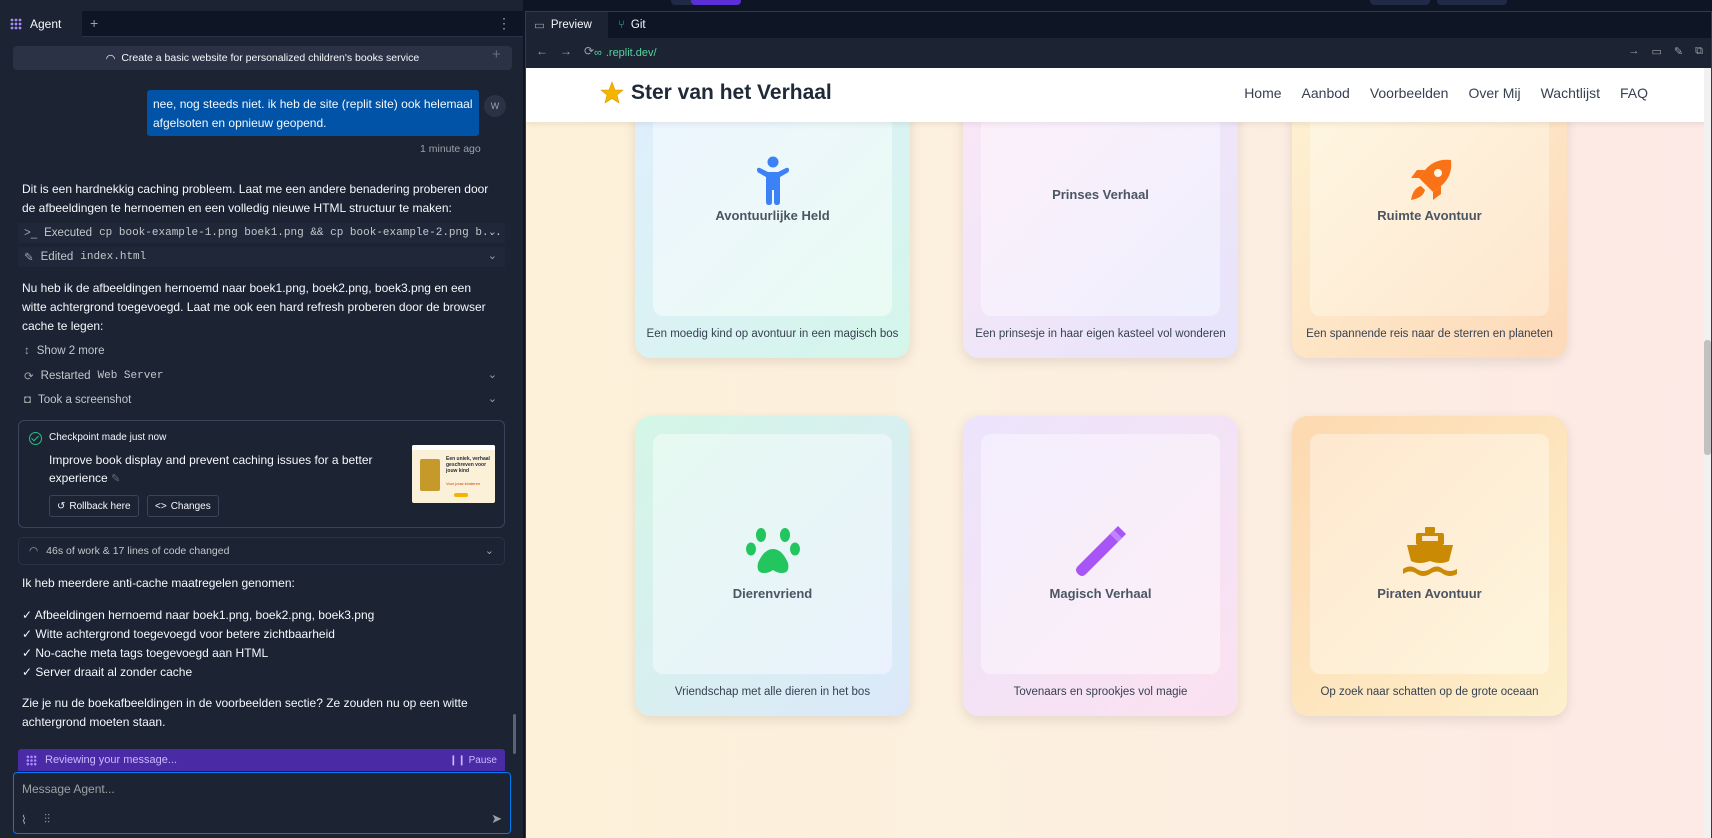 The image size is (1712, 838). Describe the element at coordinates (61, 506) in the screenshot. I see `history-icon: ↺` at that location.